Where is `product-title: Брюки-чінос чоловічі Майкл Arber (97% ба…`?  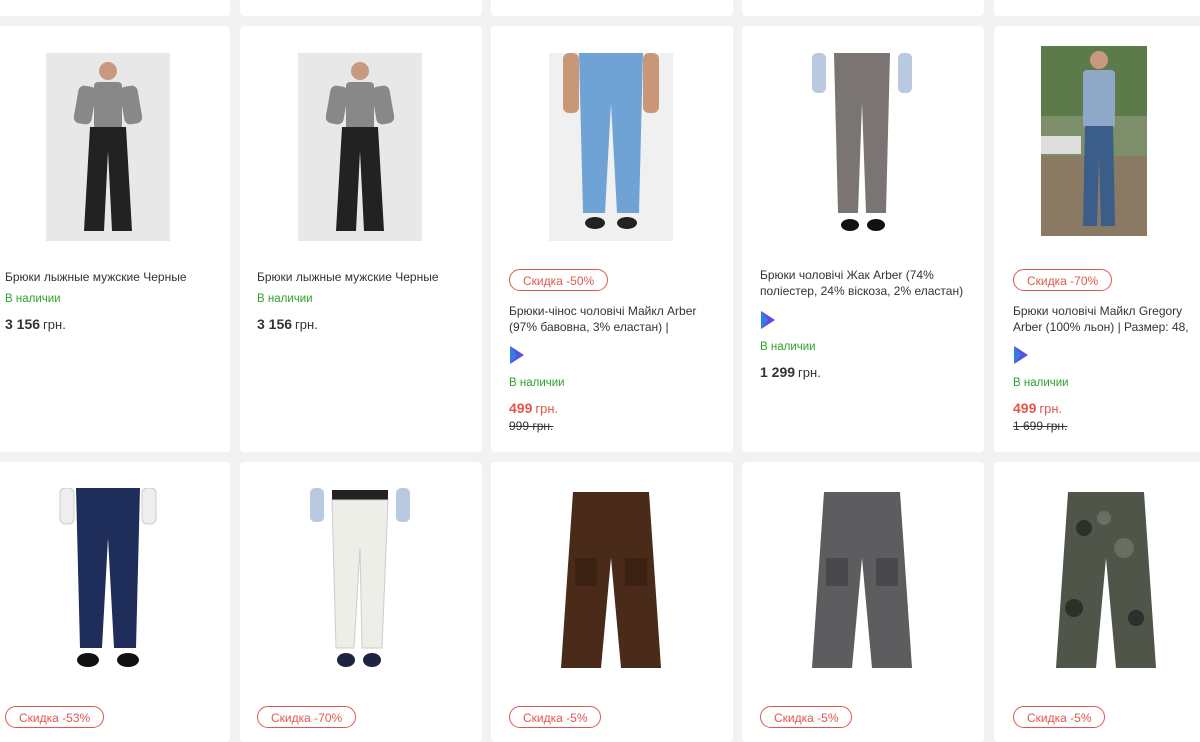 product-title: Брюки-чінос чоловічі Майкл Arber (97% ба… is located at coordinates (604, 319).